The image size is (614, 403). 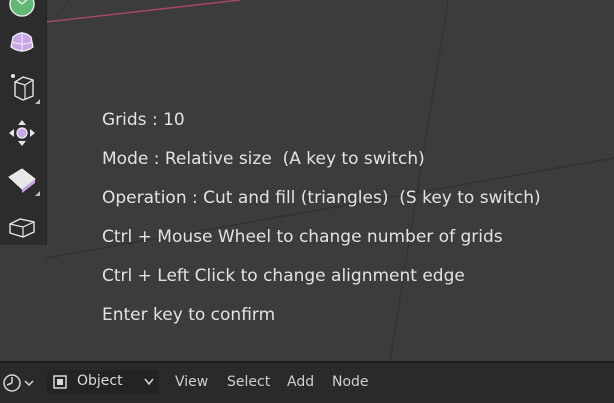 I want to click on transform-tool-icon, so click(x=22, y=133).